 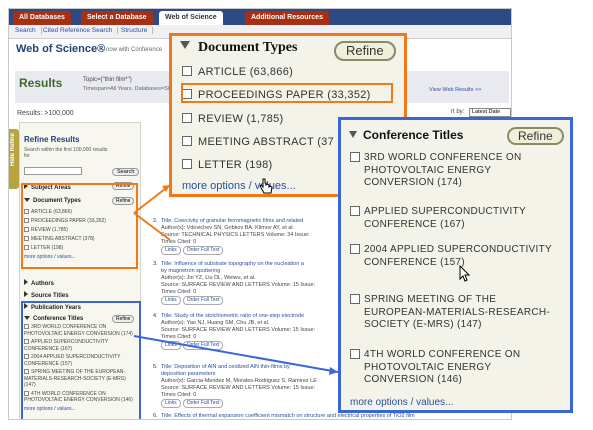 I want to click on page-title: Web of Science®, so click(x=61, y=49).